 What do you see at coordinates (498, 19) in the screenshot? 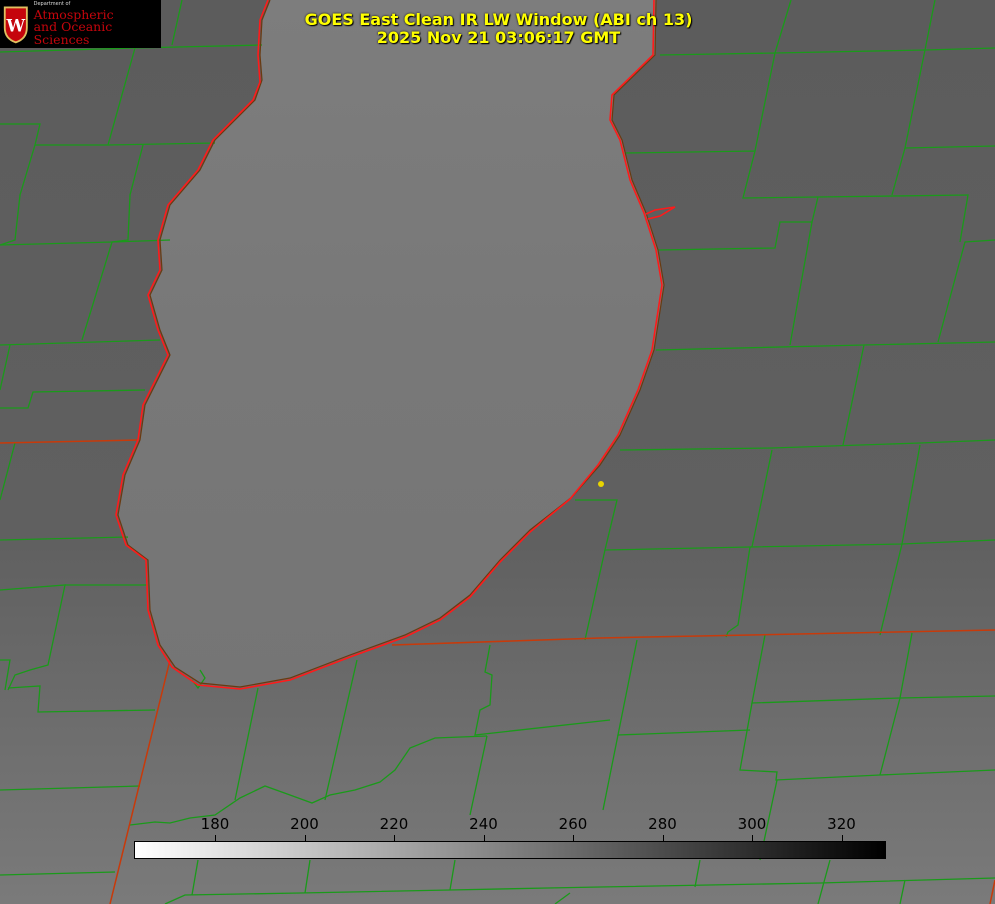
I see `title-product: GOES East Clean IR LW Window (ABI ch 13)` at bounding box center [498, 19].